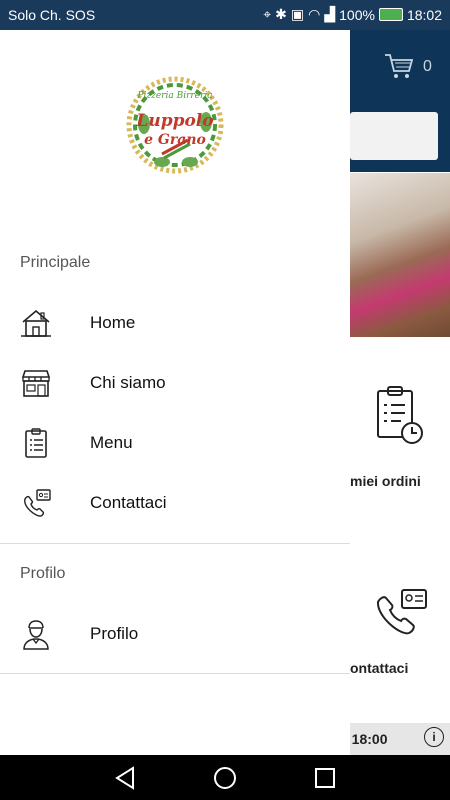  What do you see at coordinates (400, 255) in the screenshot?
I see `hero-image` at bounding box center [400, 255].